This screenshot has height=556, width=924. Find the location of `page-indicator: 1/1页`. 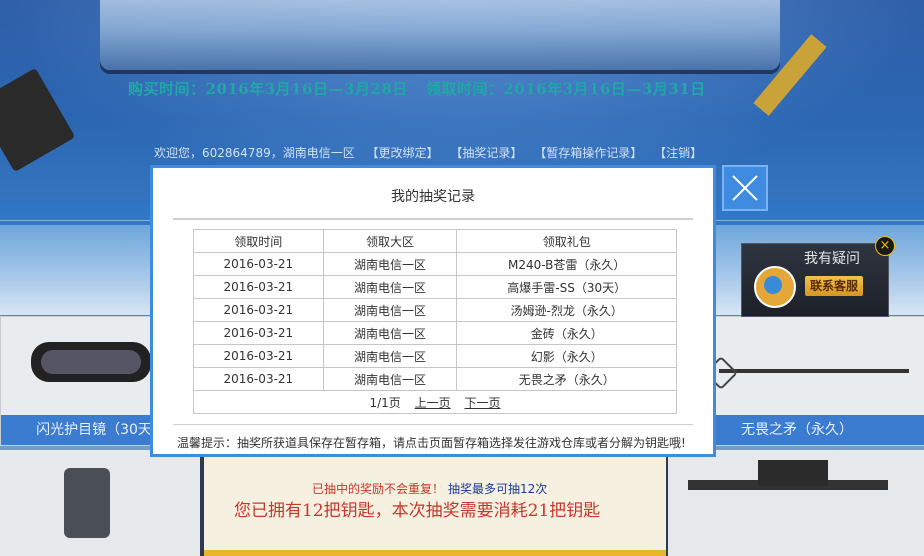

page-indicator: 1/1页 is located at coordinates (385, 402).